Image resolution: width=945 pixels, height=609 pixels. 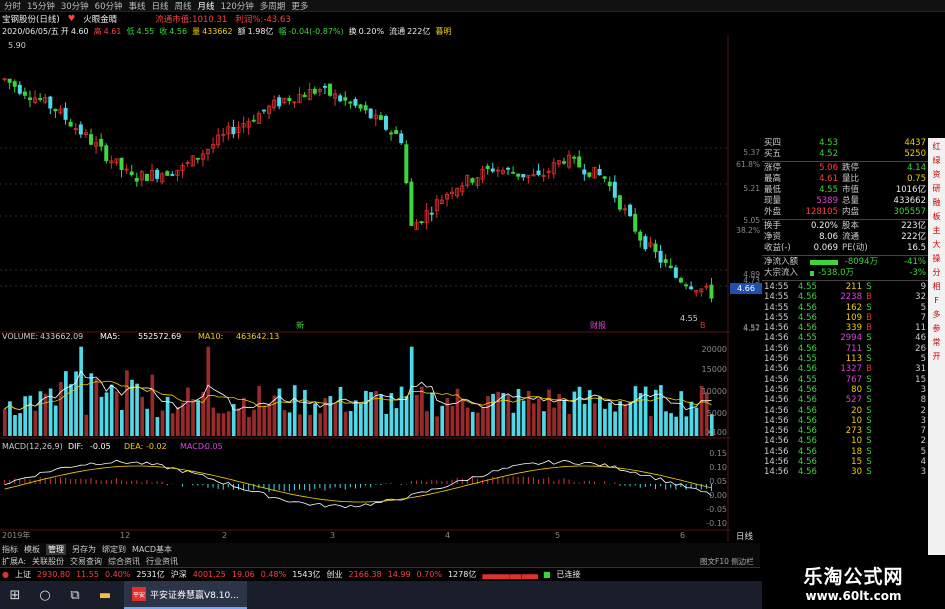 What do you see at coordinates (936, 188) in the screenshot?
I see `sidebar-tool-3: 研` at bounding box center [936, 188].